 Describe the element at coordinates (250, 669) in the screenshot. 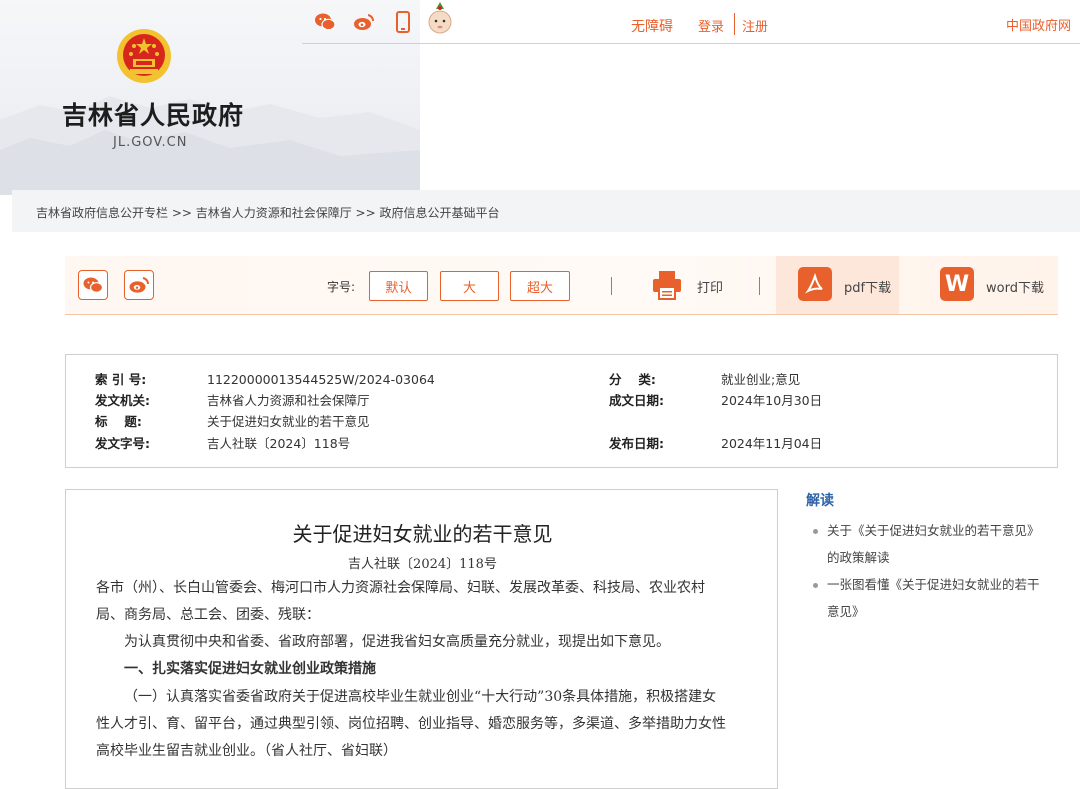

I see `section-heading: 一、扎实落实促进妇女就业创业政策措施` at that location.